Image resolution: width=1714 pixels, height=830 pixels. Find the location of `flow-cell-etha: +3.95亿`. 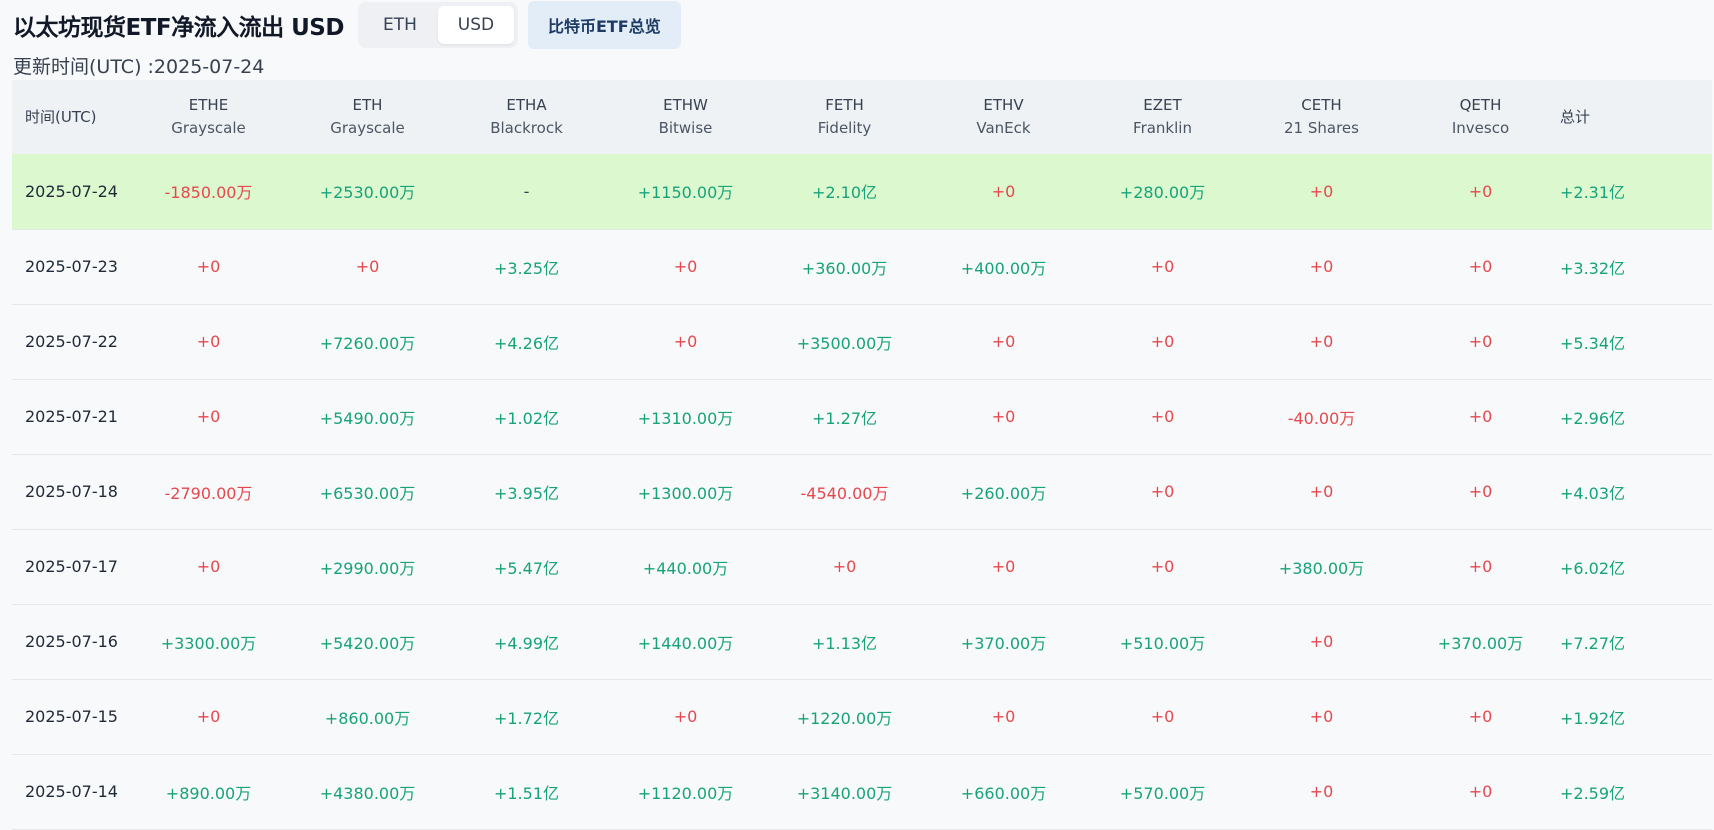

flow-cell-etha: +3.95亿 is located at coordinates (526, 493).